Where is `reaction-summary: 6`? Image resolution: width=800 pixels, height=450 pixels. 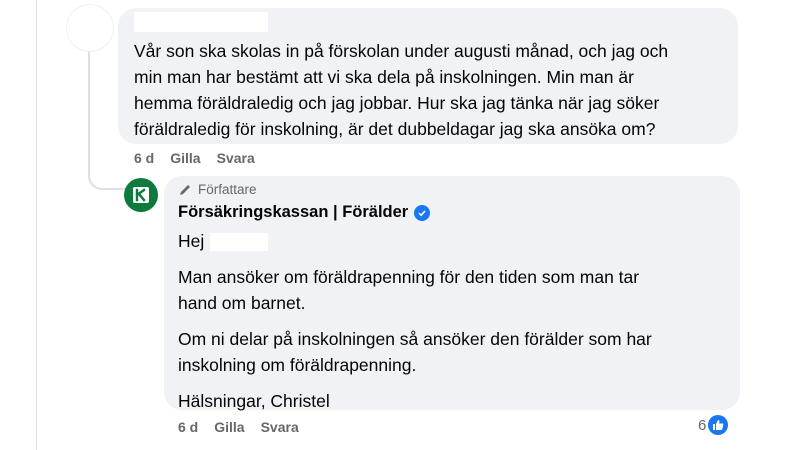 reaction-summary: 6 is located at coordinates (713, 425).